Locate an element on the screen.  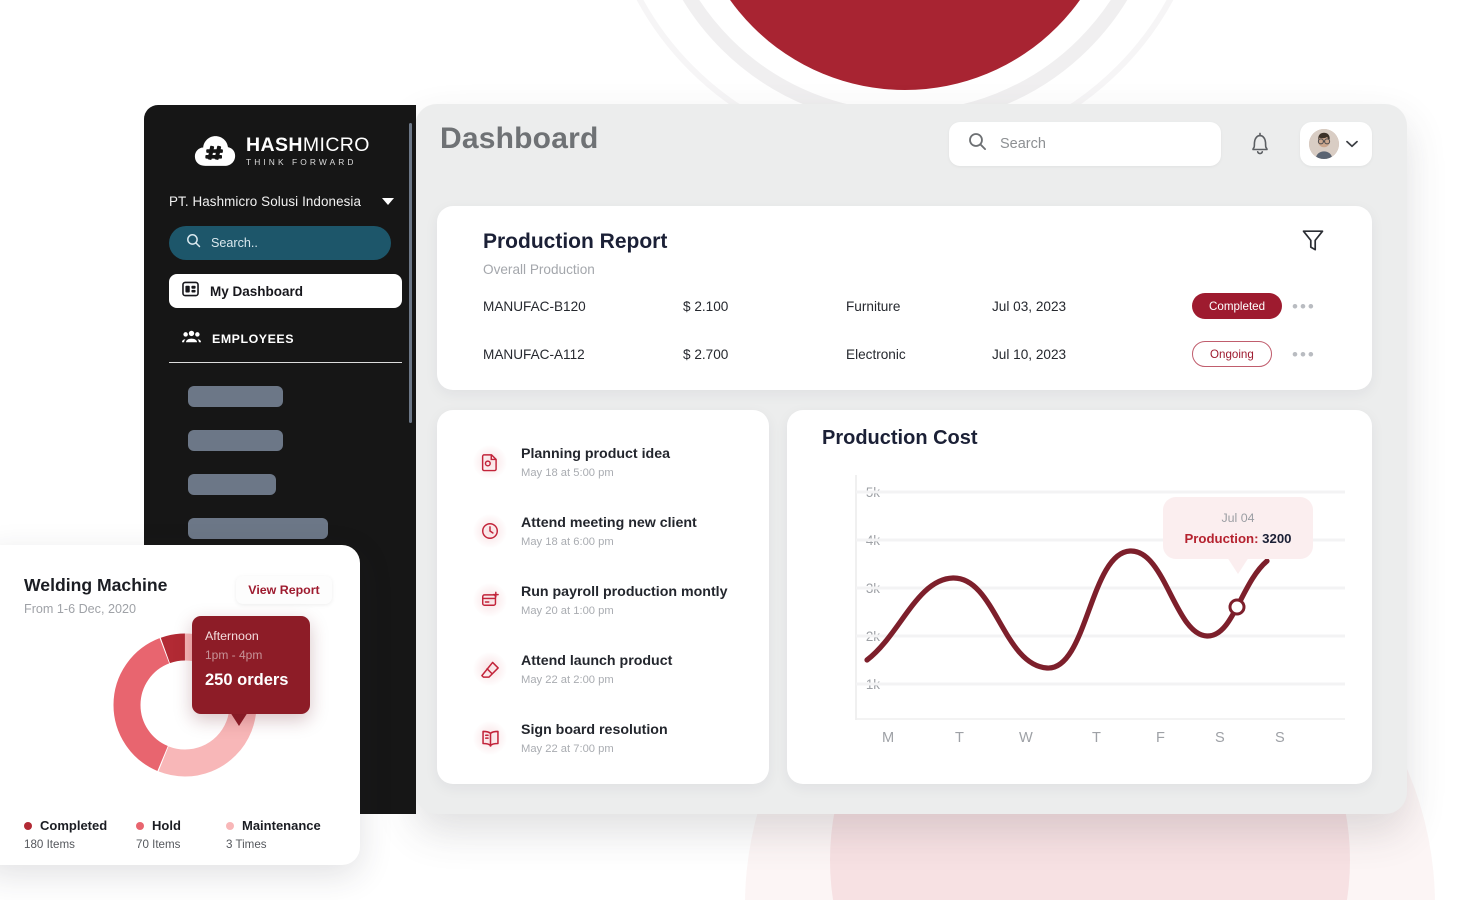
sidebar-item-label: My Dashboard is located at coordinates (257, 291).